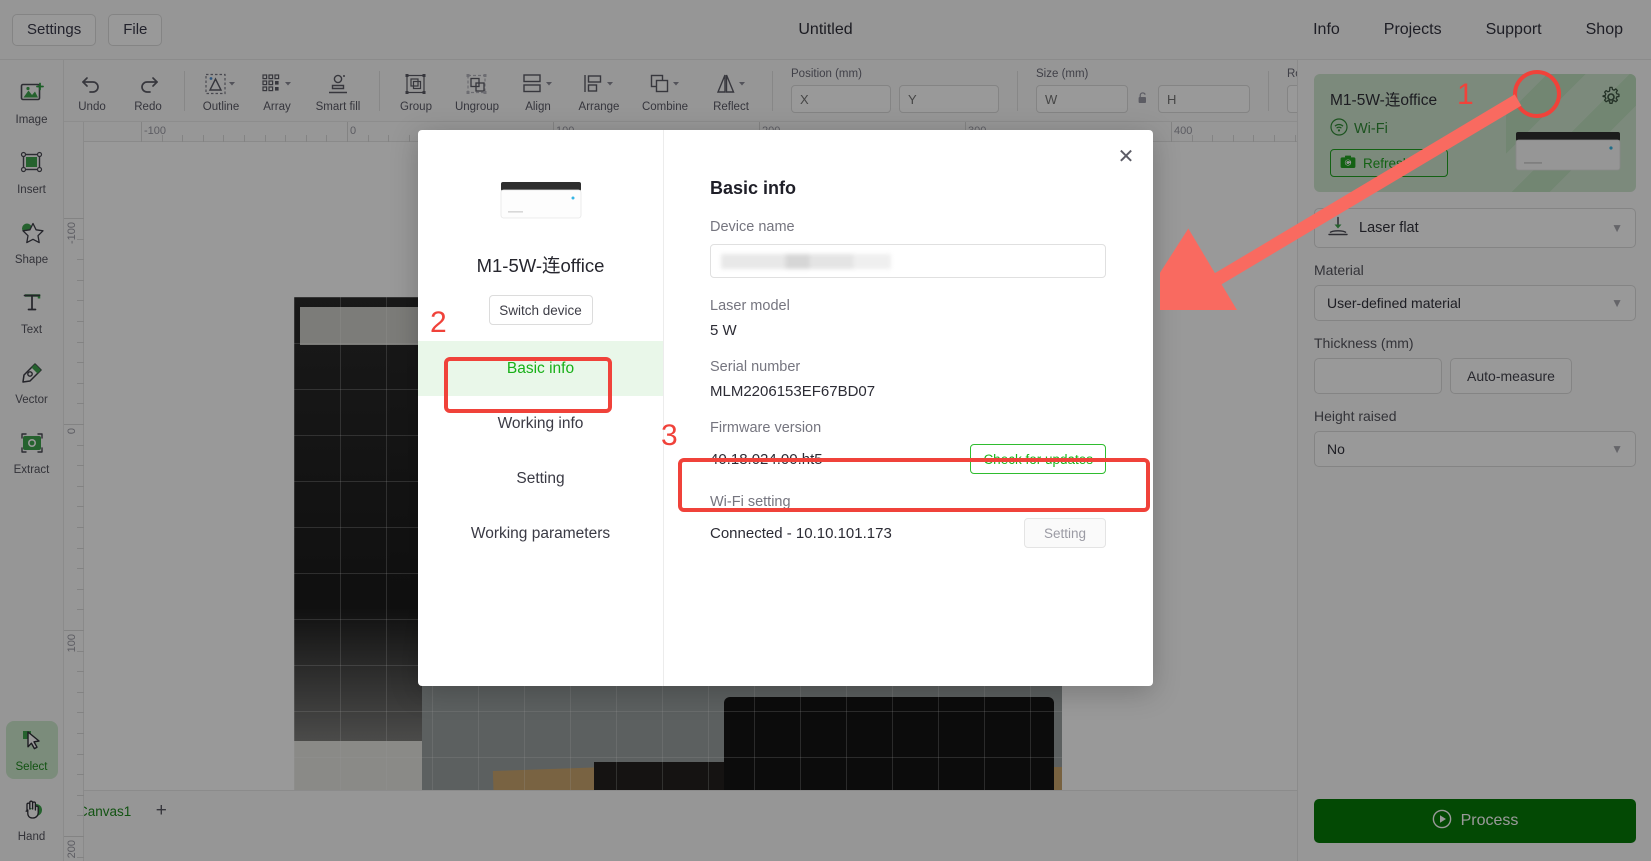 This screenshot has width=1651, height=861. I want to click on check-for-updates-button: Check for updates, so click(1038, 459).